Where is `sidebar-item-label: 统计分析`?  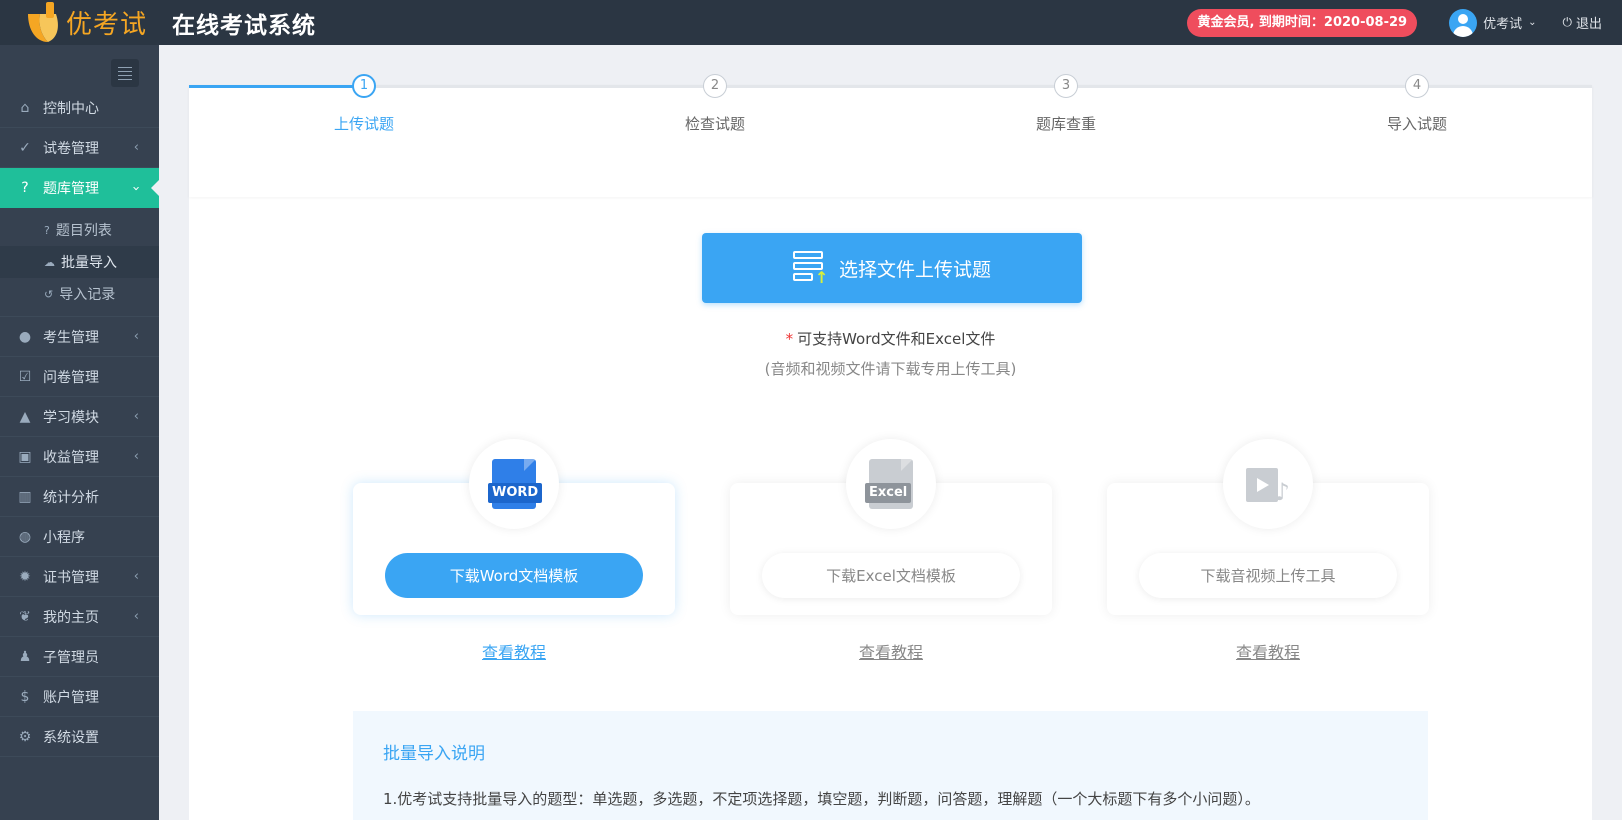 sidebar-item-label: 统计分析 is located at coordinates (71, 497).